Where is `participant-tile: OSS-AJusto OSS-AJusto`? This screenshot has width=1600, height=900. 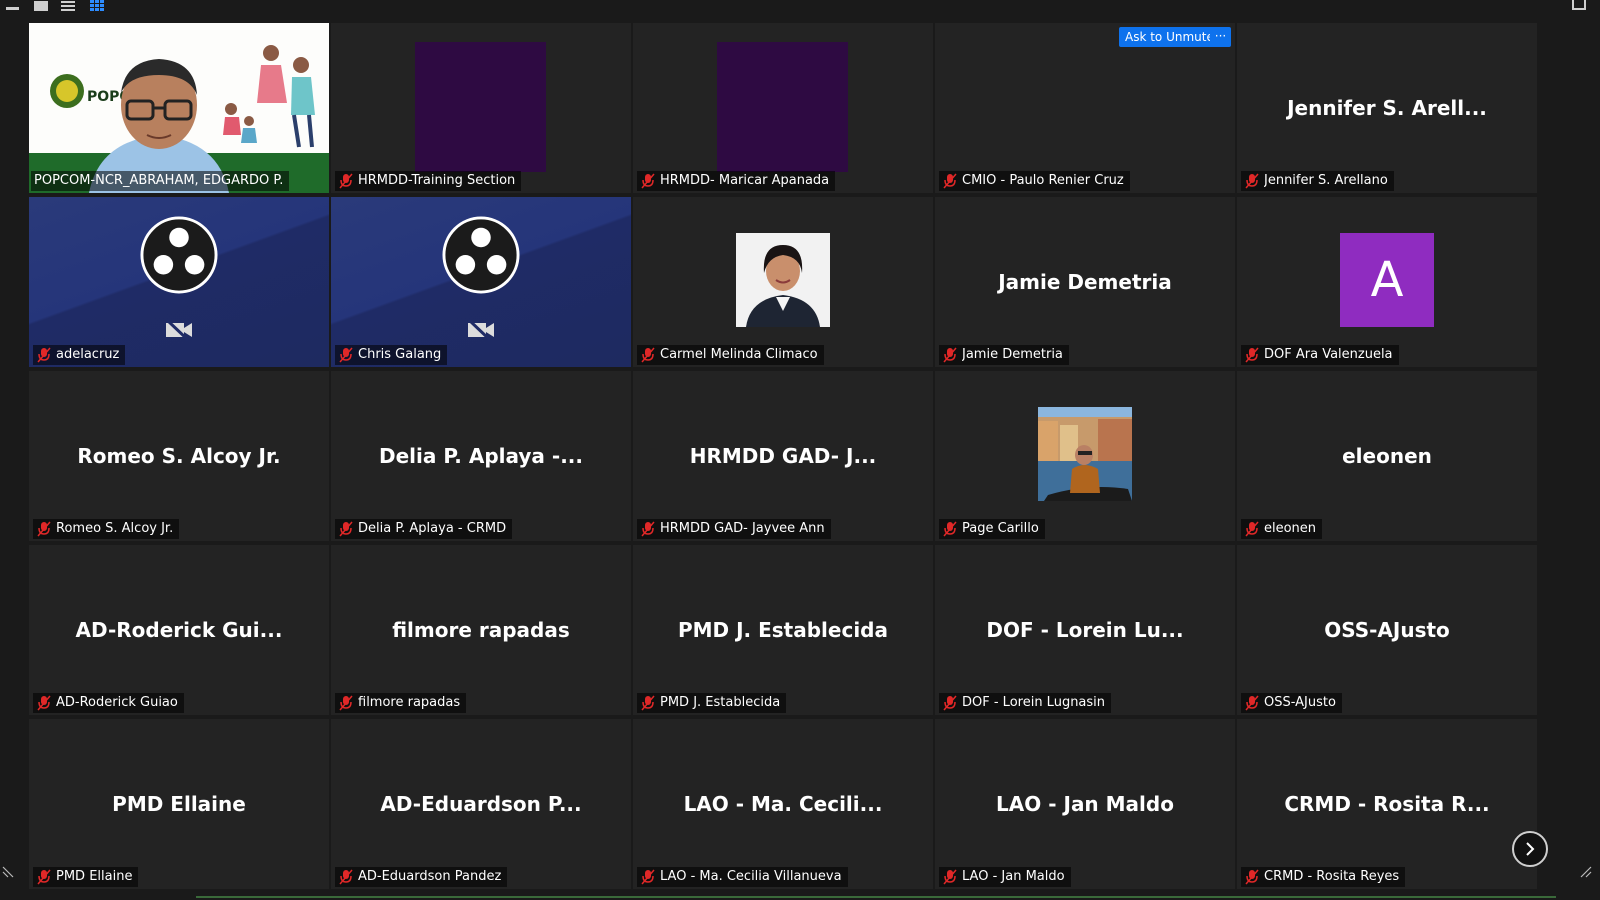
participant-tile: OSS-AJusto OSS-AJusto is located at coordinates (1387, 630).